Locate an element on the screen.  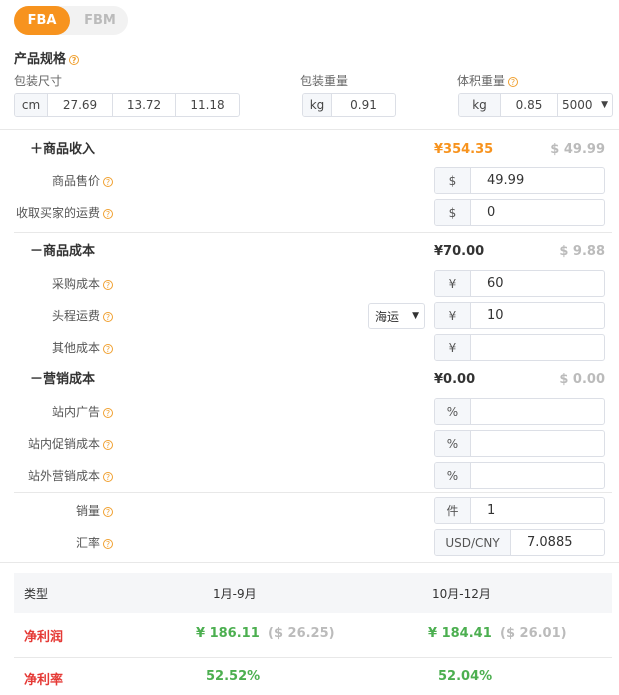
income-section-toggle: ＋商品收入 is located at coordinates (62, 150).